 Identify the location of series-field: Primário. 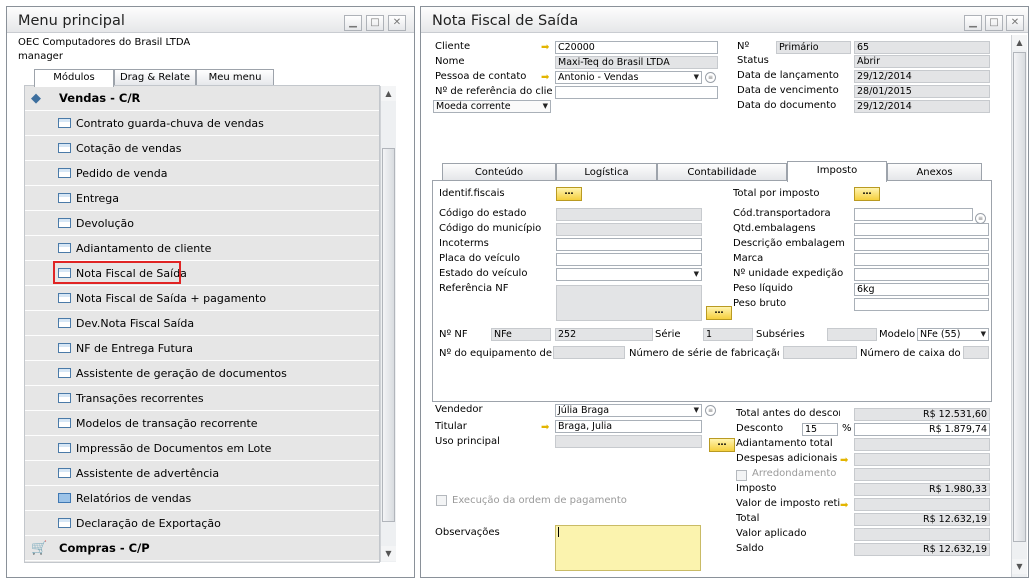
(813, 47).